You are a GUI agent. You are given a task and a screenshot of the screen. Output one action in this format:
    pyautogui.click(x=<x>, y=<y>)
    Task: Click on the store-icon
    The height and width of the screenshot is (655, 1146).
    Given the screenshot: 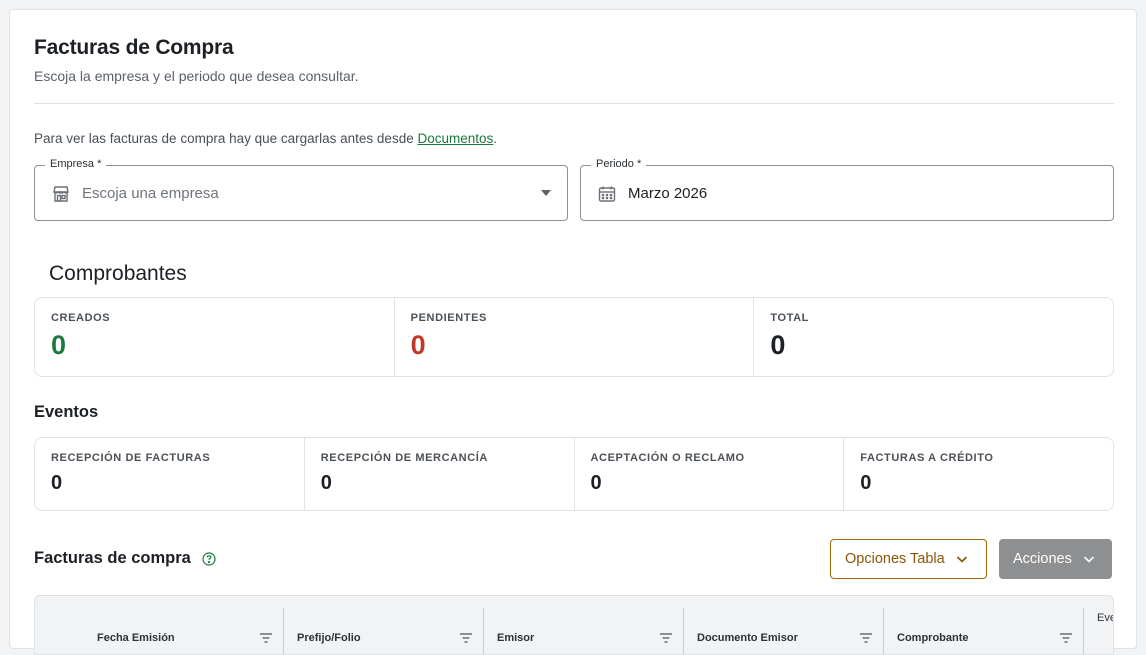 What is the action you would take?
    pyautogui.click(x=61, y=194)
    